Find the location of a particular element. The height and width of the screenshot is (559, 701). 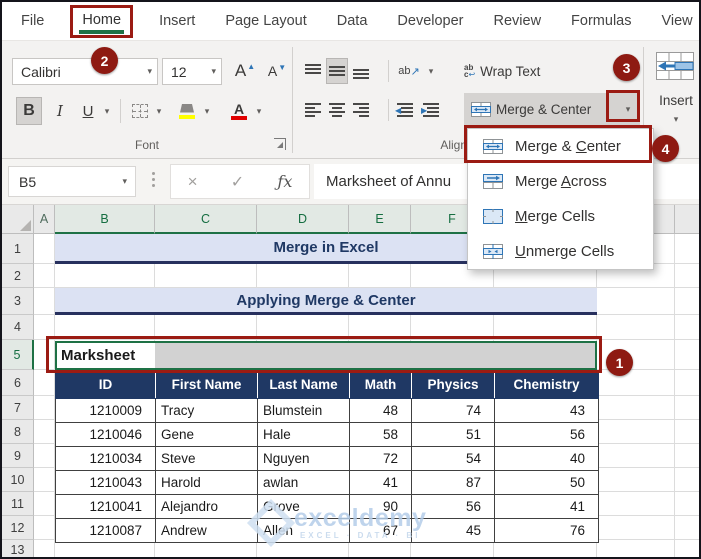

table-cell: Alejandro is located at coordinates (206, 506).